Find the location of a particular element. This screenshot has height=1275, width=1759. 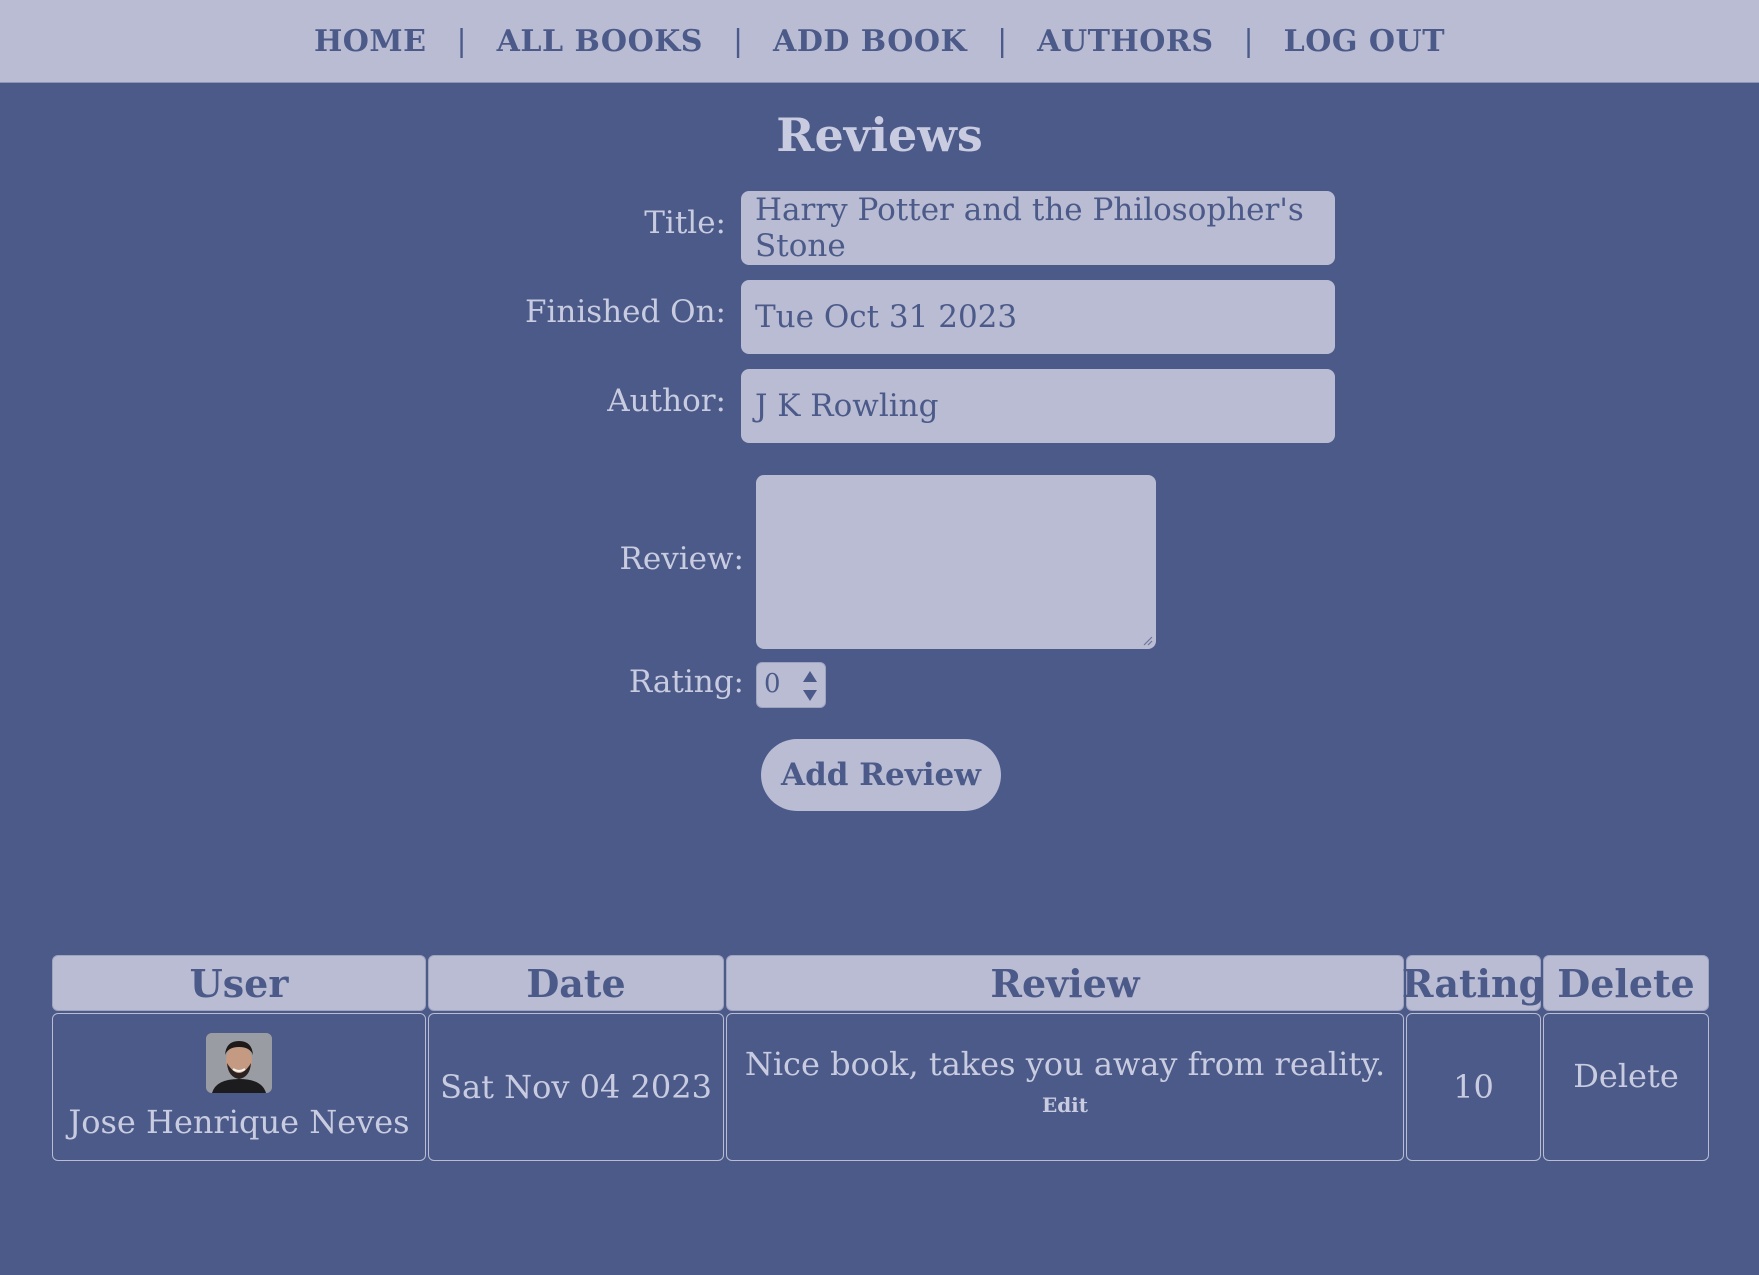

review-rating: 10 is located at coordinates (1473, 1087).